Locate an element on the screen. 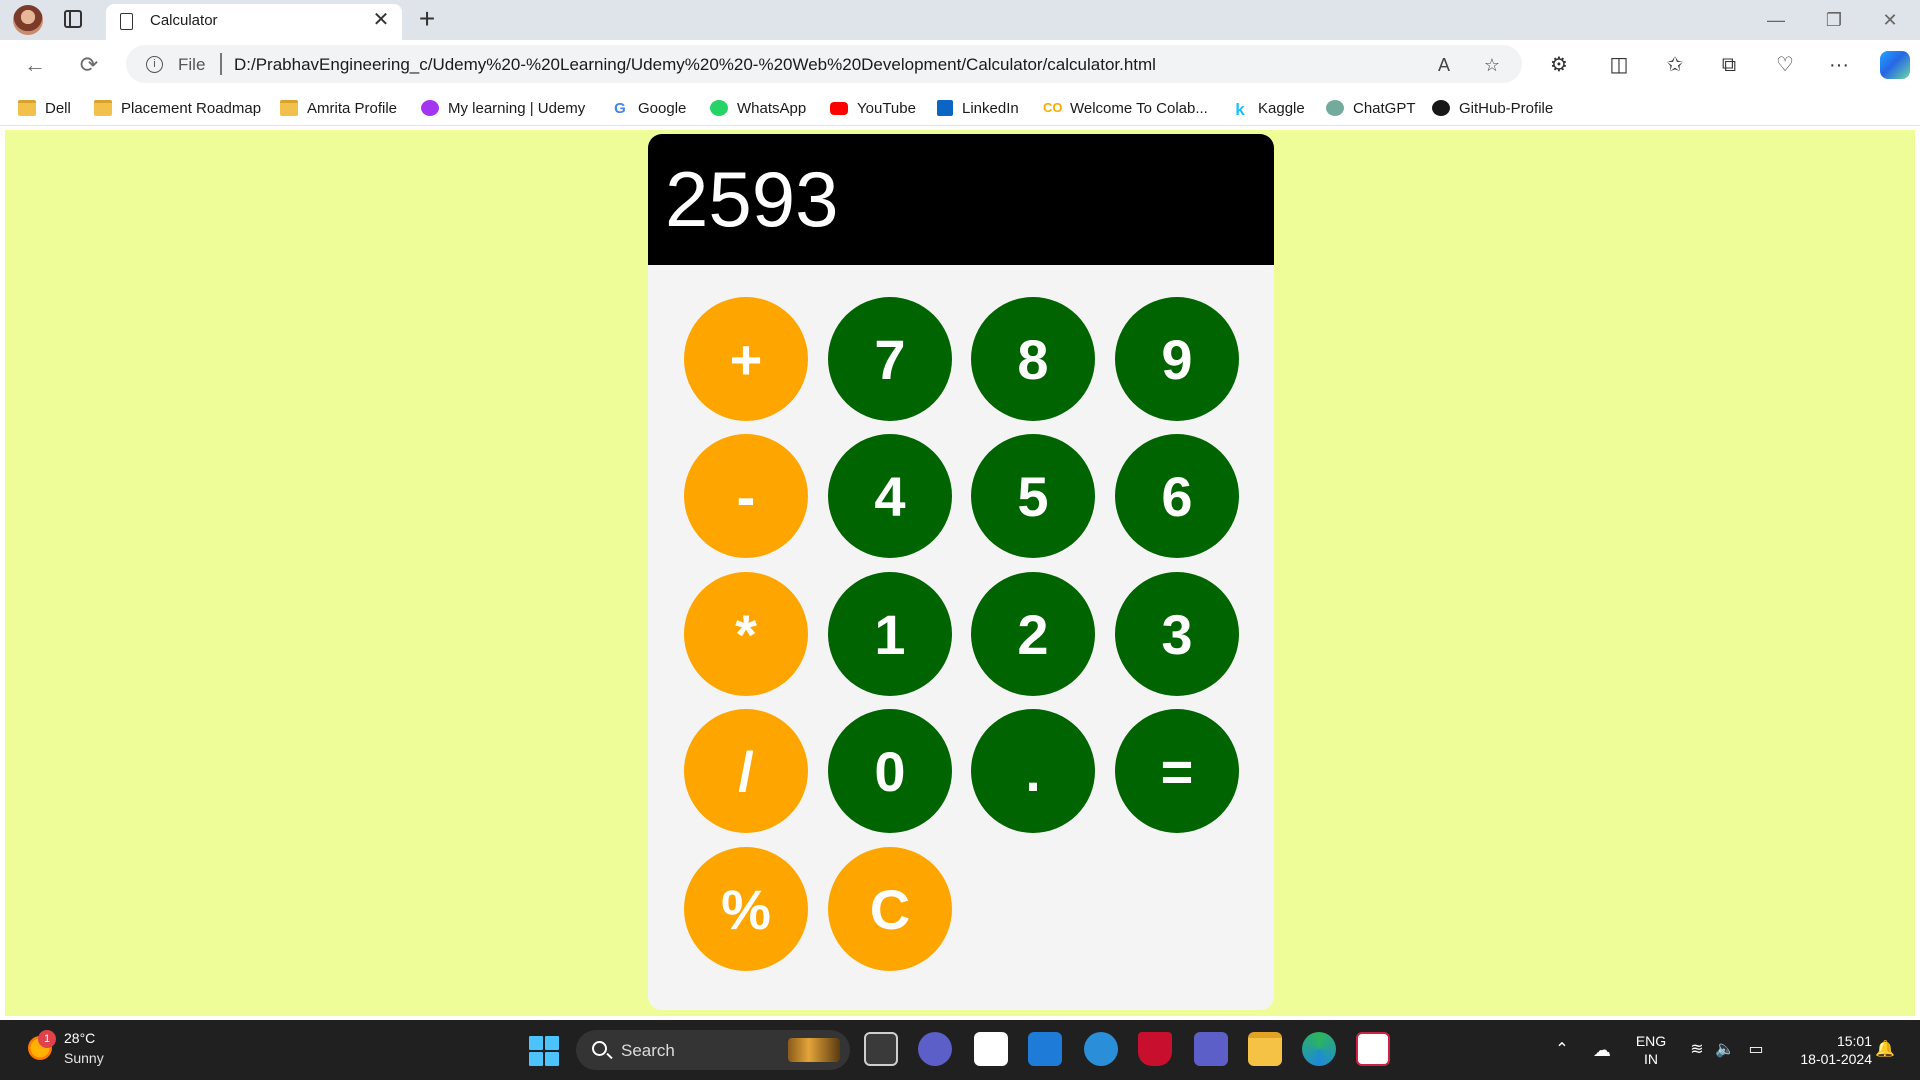  teams-icon is located at coordinates (1211, 1049).